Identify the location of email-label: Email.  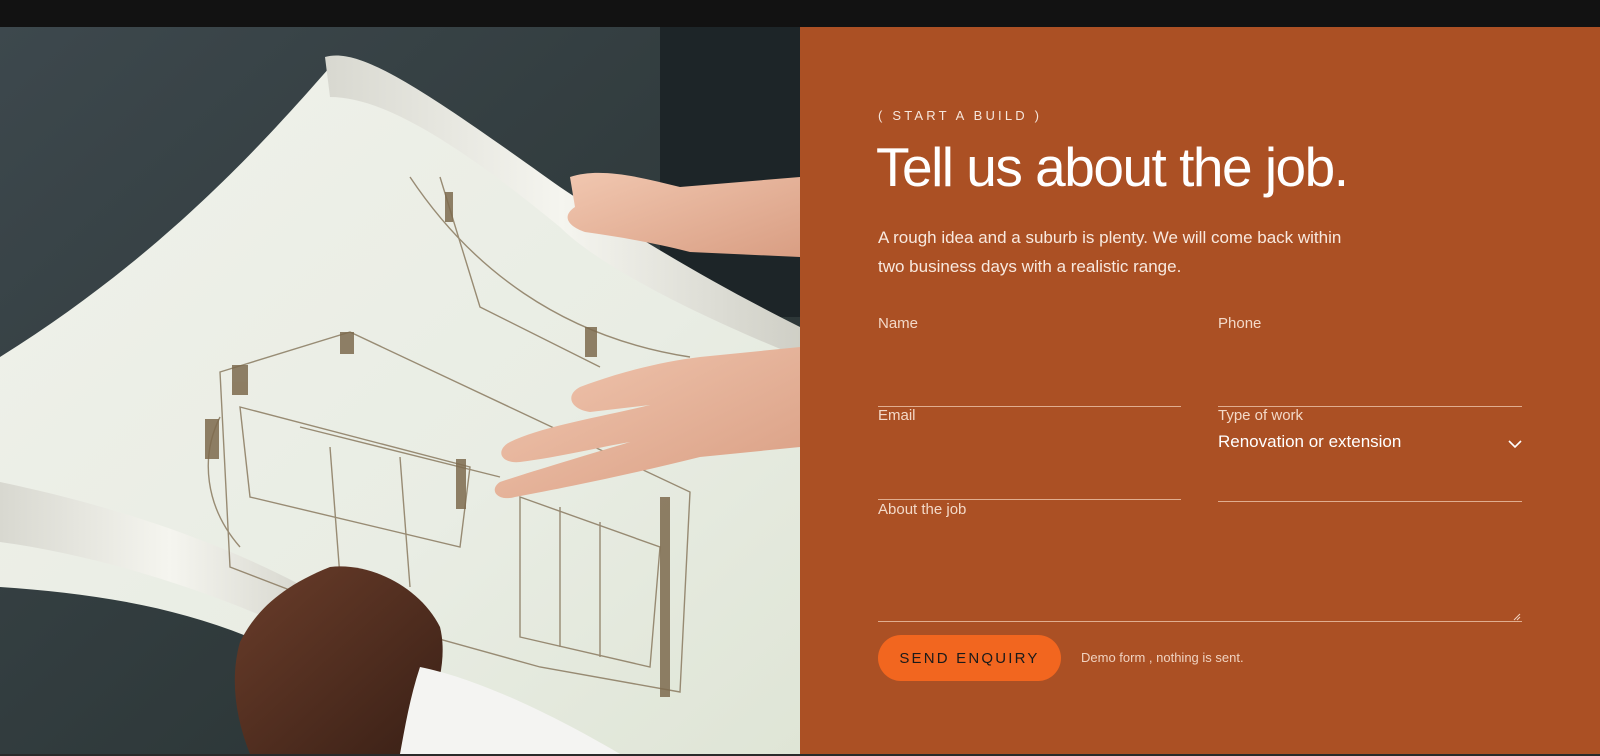
(897, 415).